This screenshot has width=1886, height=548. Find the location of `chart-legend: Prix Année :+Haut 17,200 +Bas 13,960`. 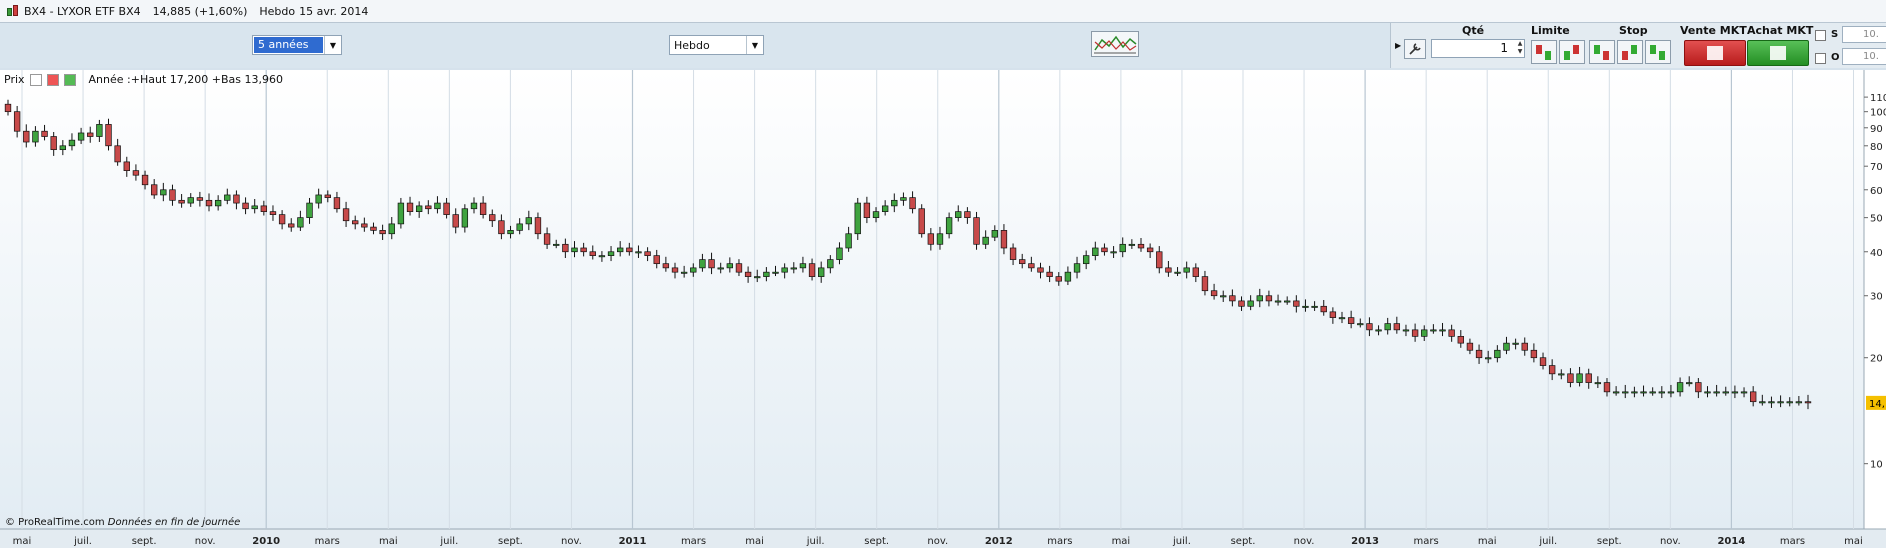

chart-legend: Prix Année :+Haut 17,200 +Bas 13,960 is located at coordinates (143, 79).